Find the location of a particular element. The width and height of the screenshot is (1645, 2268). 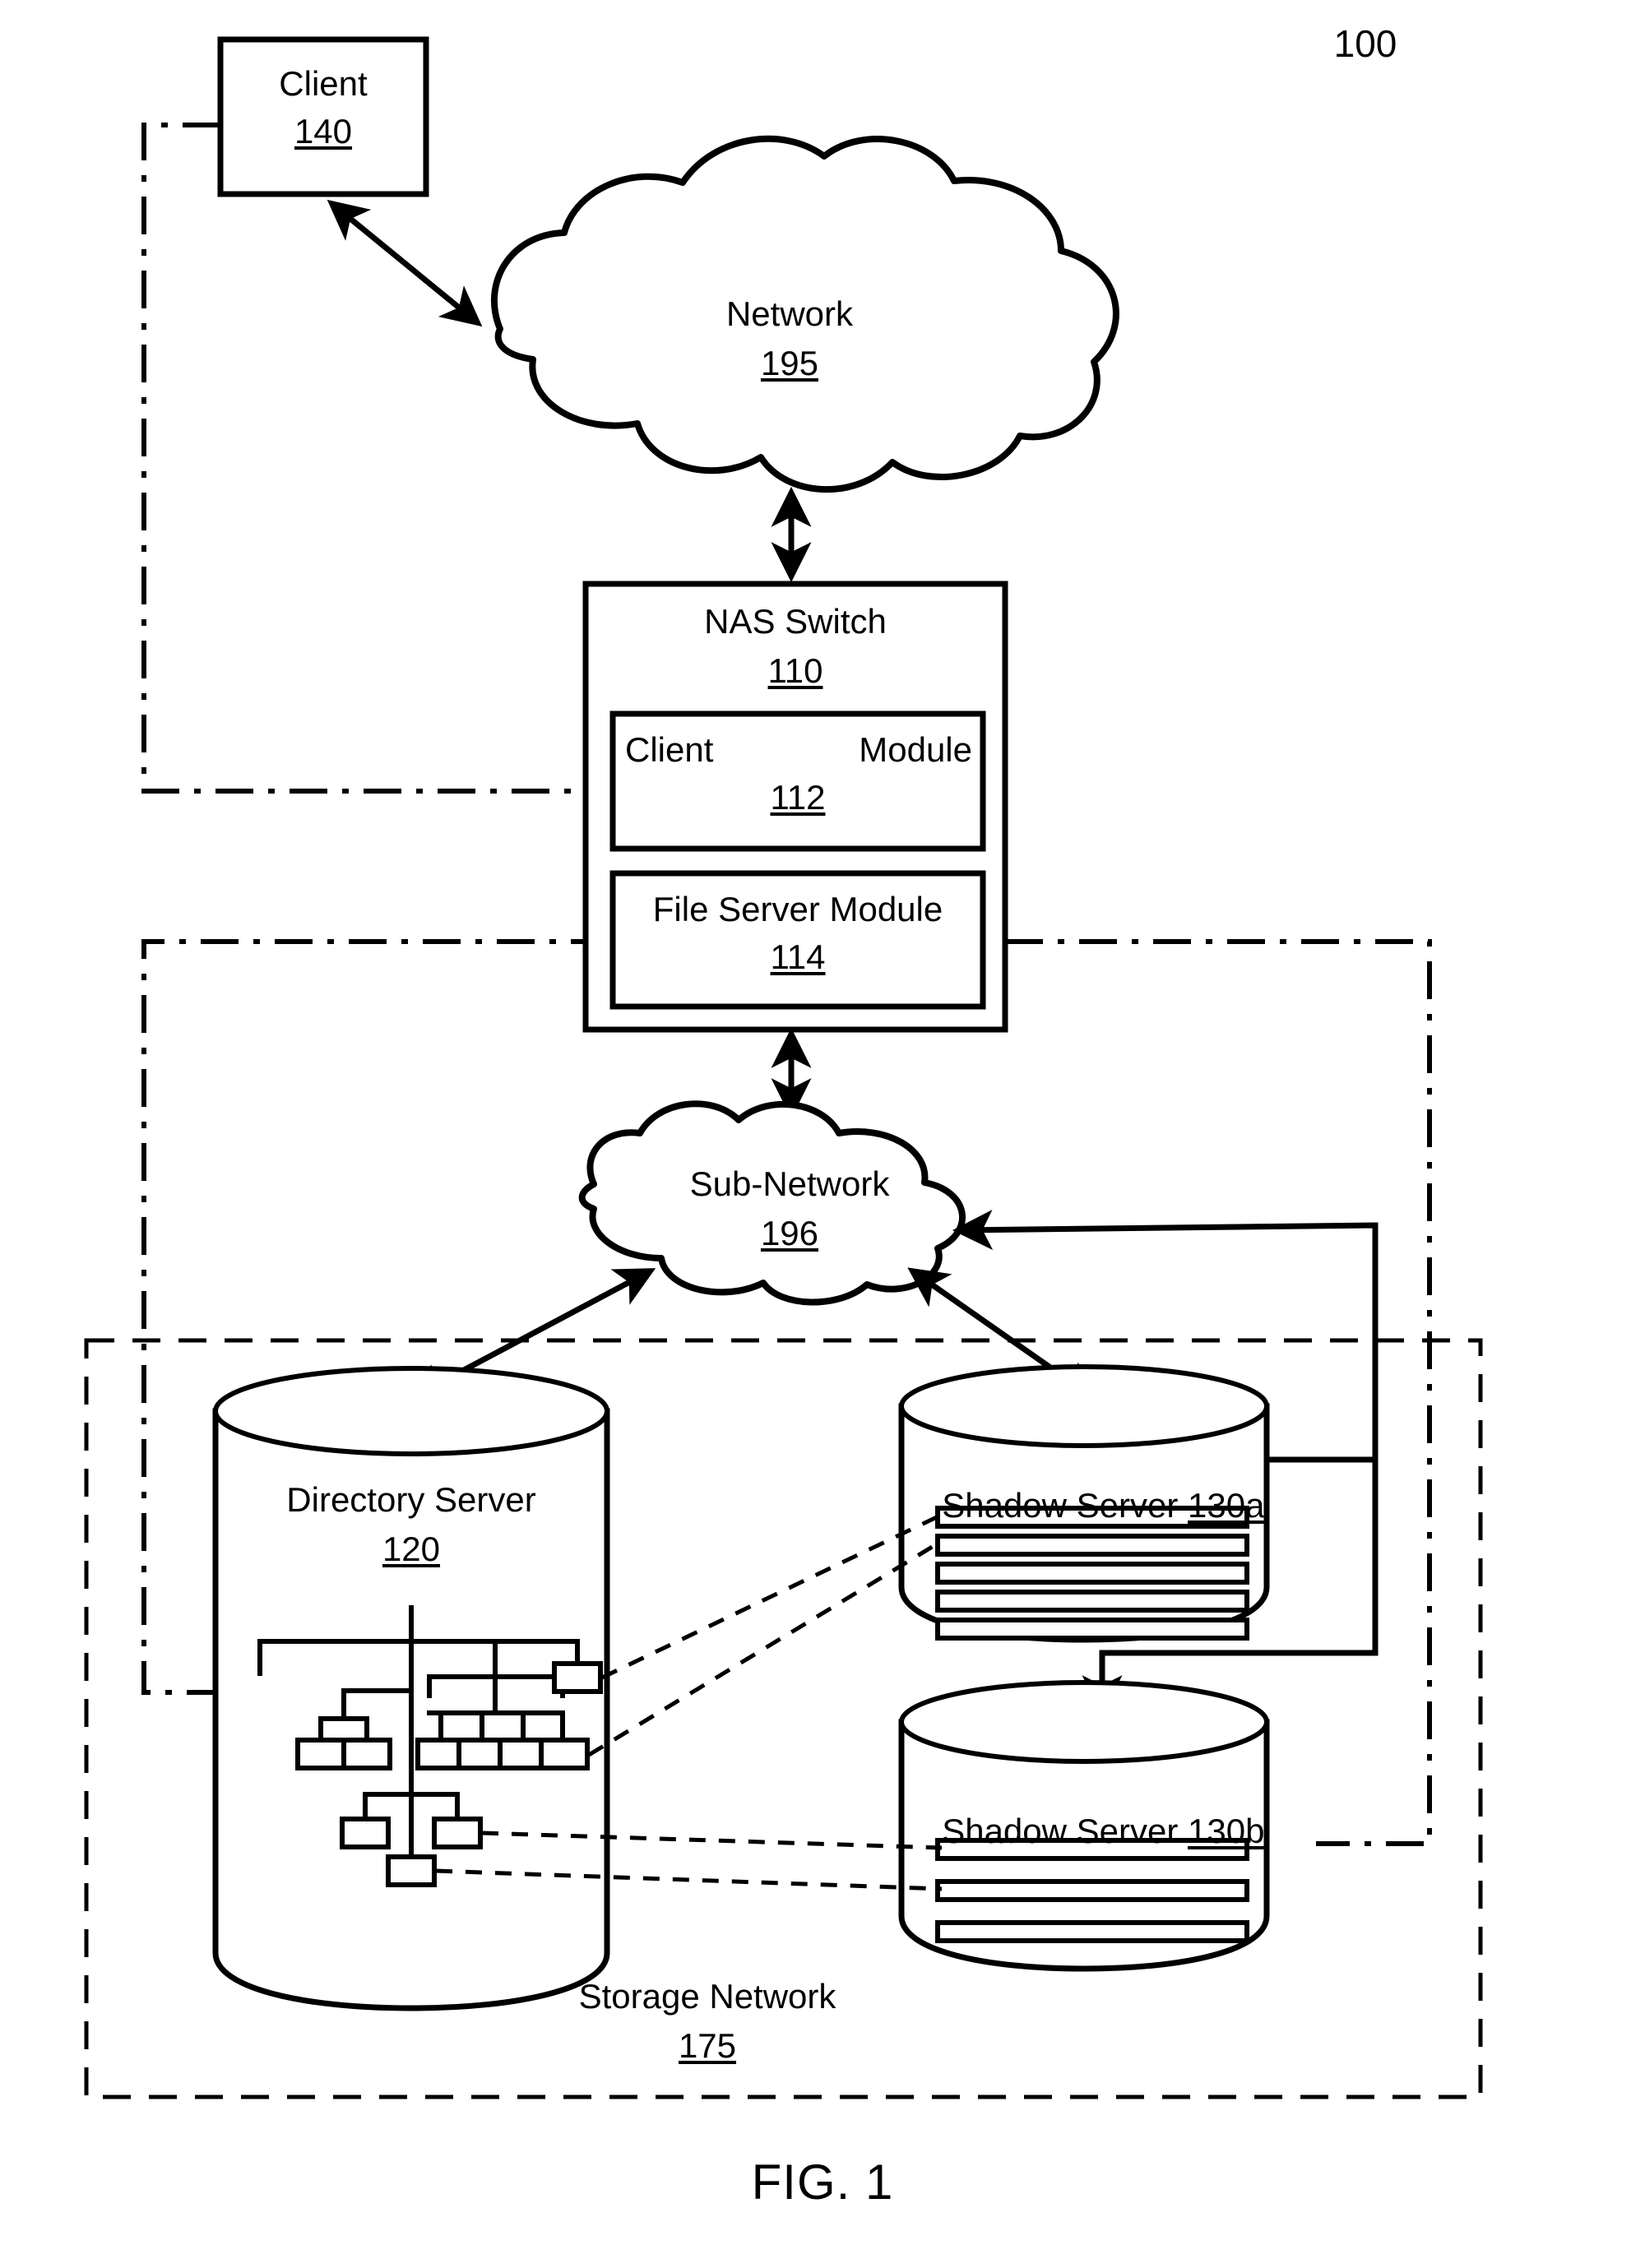

client-domain-boundary is located at coordinates (375, 458).